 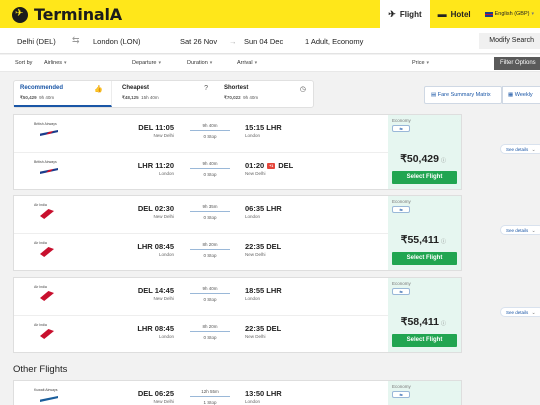 I want to click on button-label: Weekly, so click(x=523, y=95).